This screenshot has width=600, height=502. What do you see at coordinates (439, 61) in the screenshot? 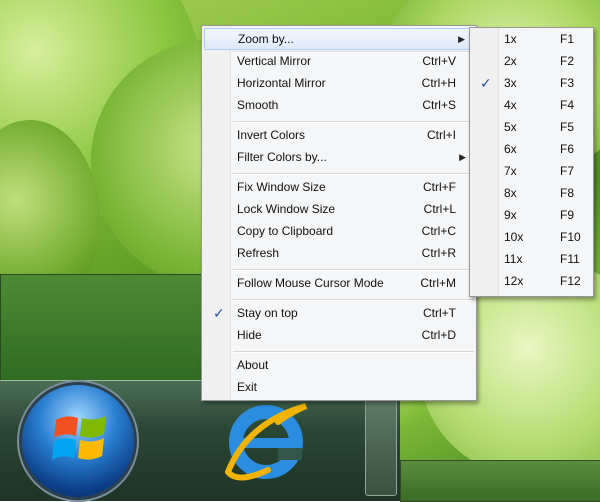
I see `menu-item-shortcut: Ctrl+V` at bounding box center [439, 61].